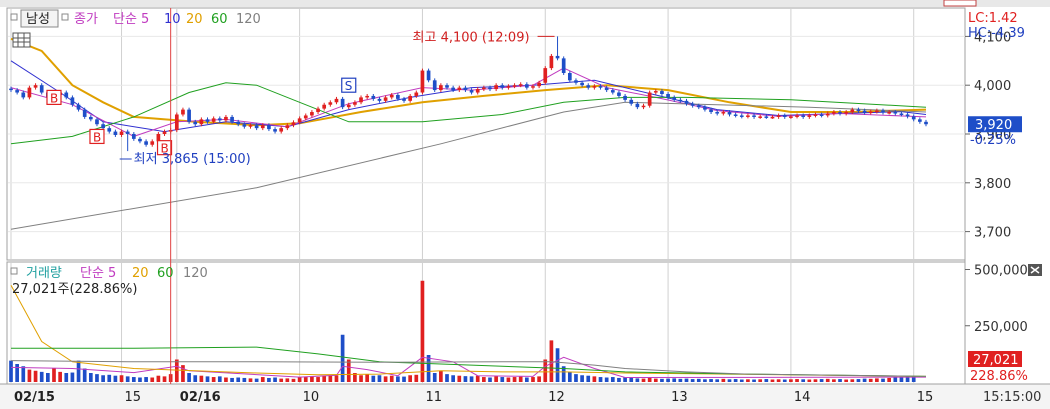  Describe the element at coordinates (44, 273) in the screenshot. I see `legend-item-volume: 거래량` at that location.